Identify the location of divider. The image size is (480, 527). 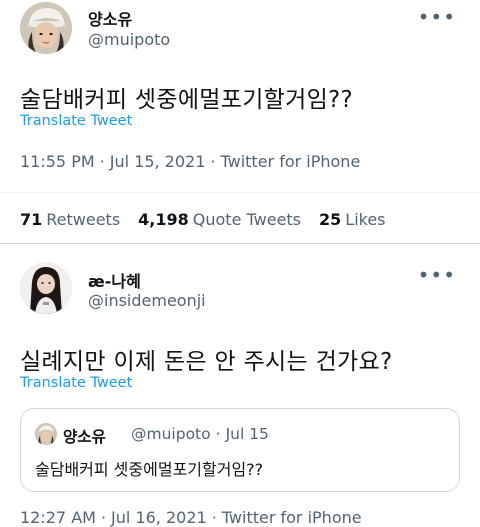
(240, 192).